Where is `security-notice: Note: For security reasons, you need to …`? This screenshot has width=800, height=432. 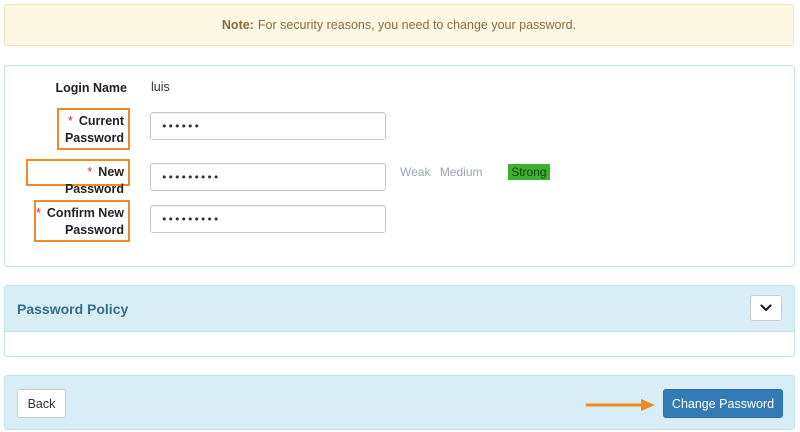
security-notice: Note: For security reasons, you need to … is located at coordinates (399, 25).